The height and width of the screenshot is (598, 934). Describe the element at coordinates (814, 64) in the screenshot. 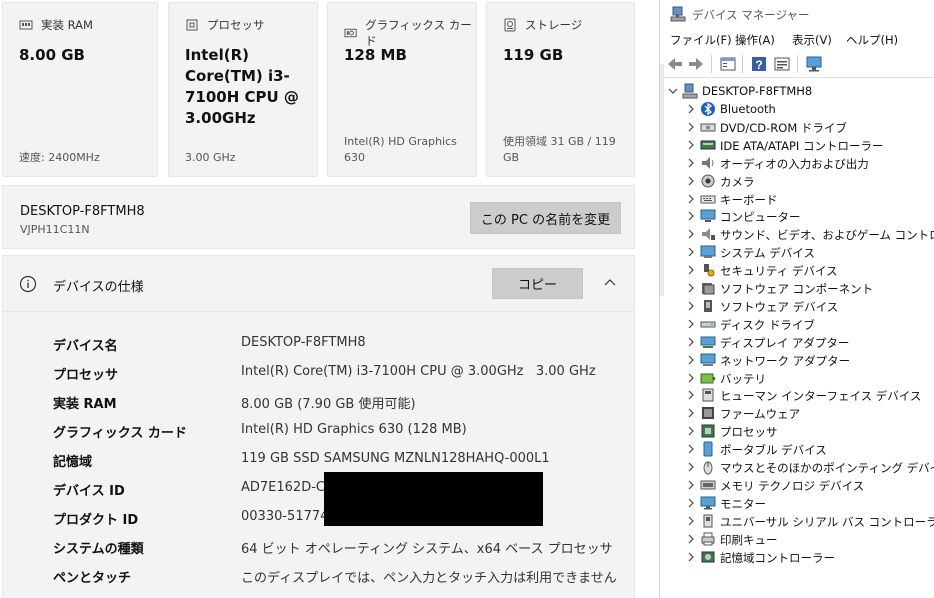

I see `monitor-action-icon` at that location.